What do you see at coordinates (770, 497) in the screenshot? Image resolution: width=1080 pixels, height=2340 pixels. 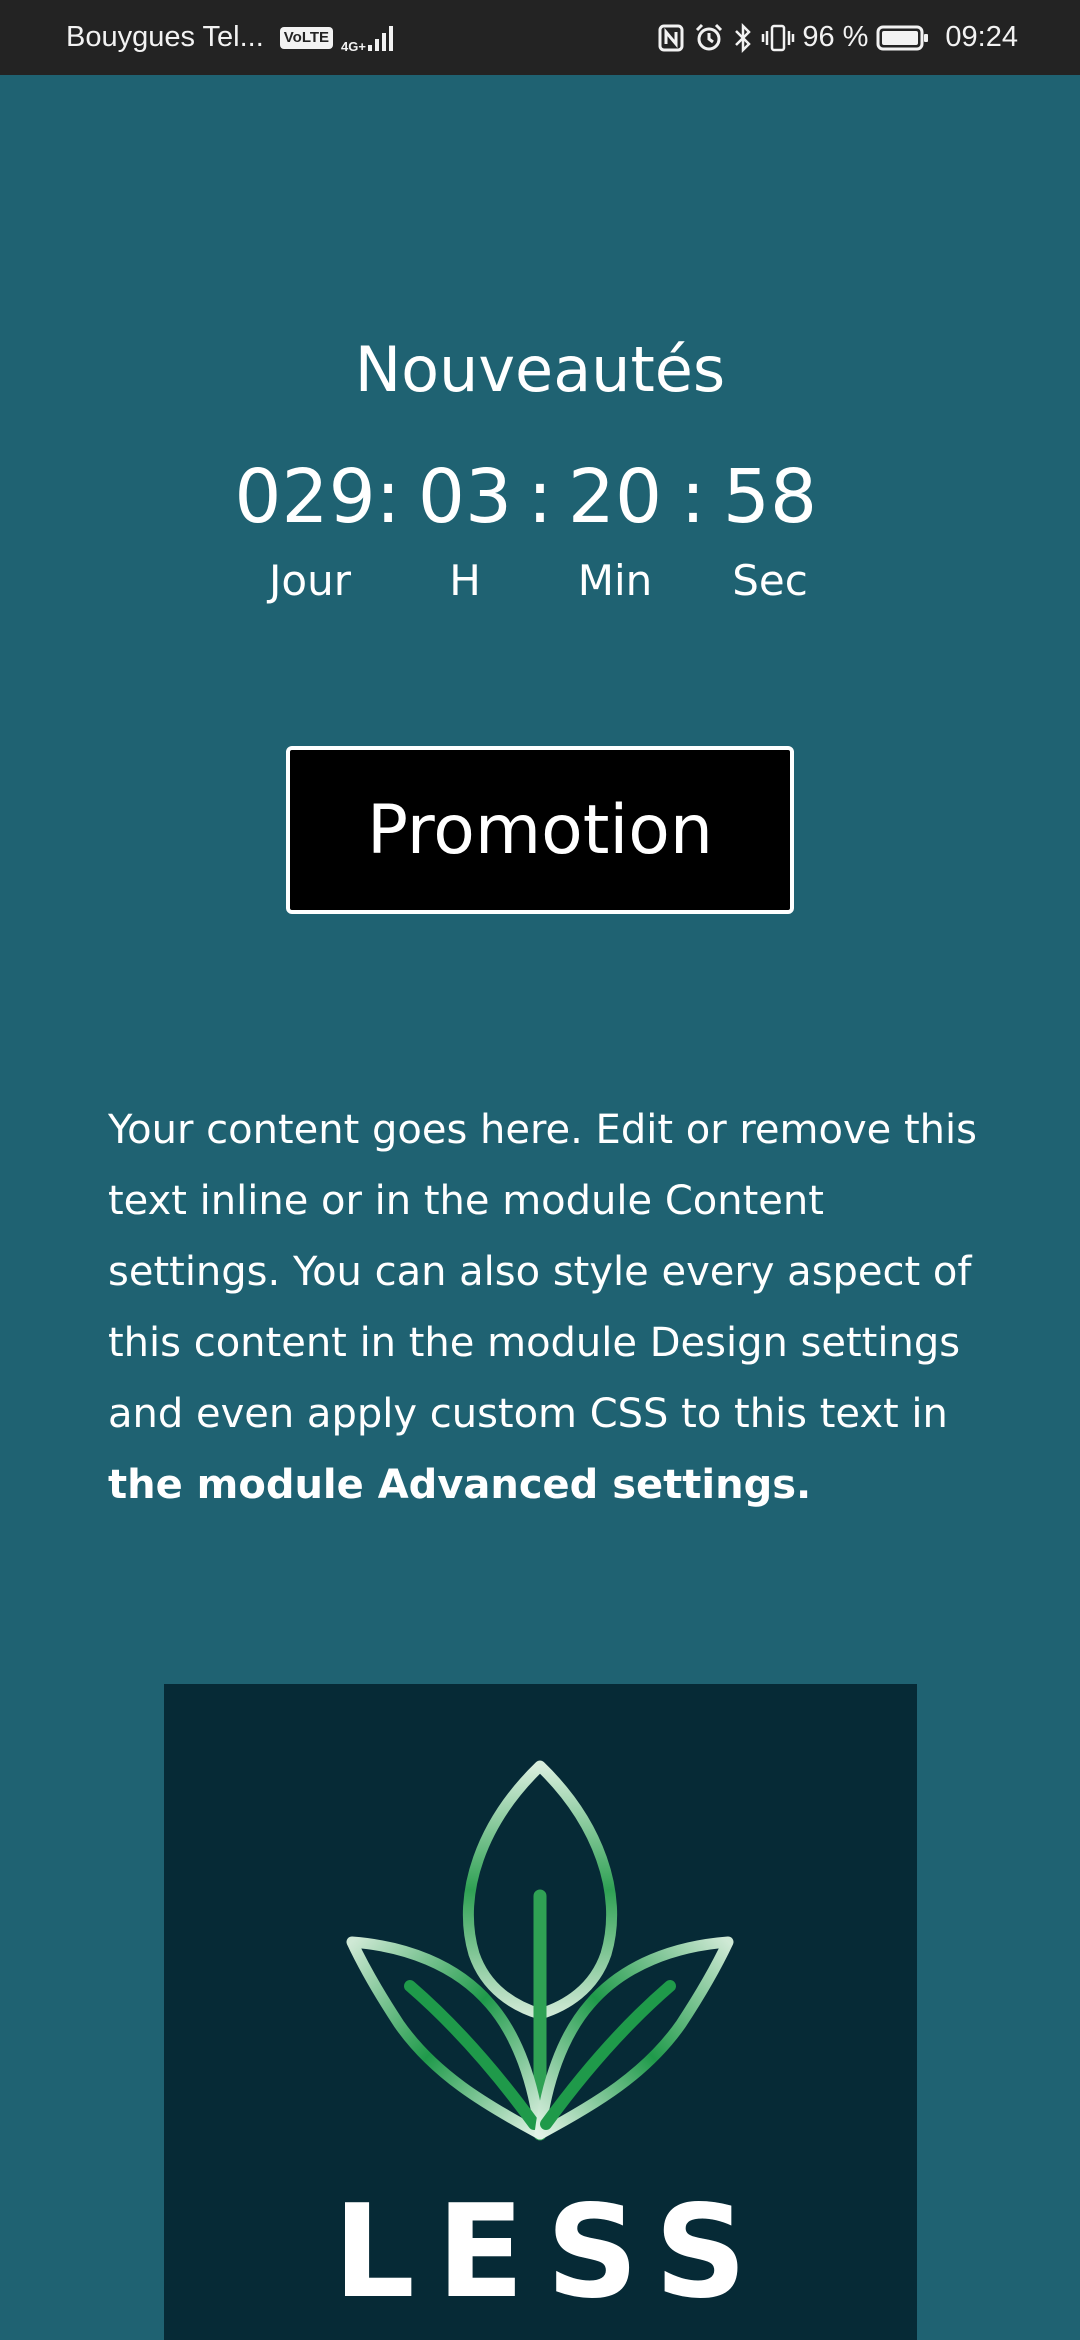 I see `countdown-seconds: 58` at bounding box center [770, 497].